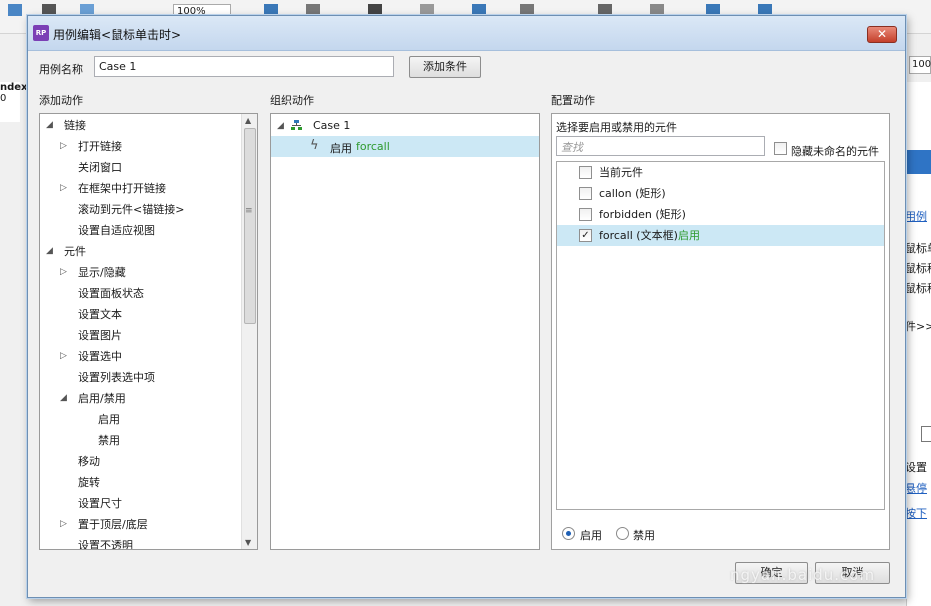 The width and height of the screenshot is (931, 606). I want to click on action-tree-item: 旋转, so click(140, 482).